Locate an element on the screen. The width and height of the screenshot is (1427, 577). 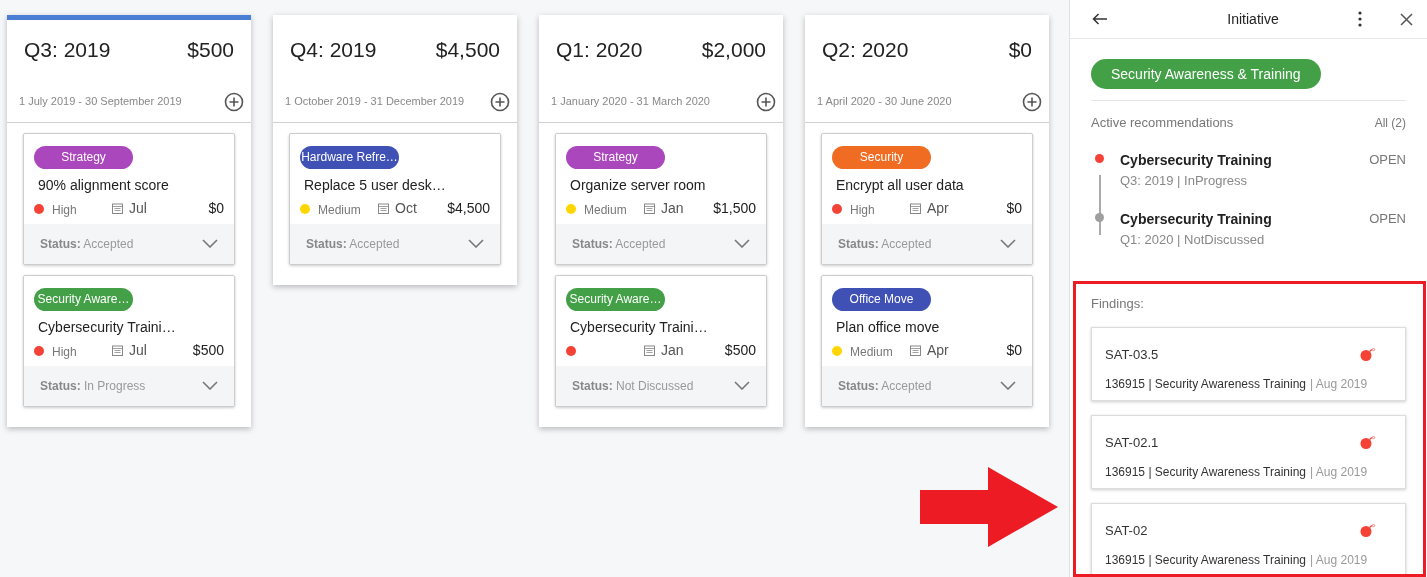
recommendation-card: Office Move Plan office move Medium Apr $0 Status: Accepted is located at coordinates (927, 340).